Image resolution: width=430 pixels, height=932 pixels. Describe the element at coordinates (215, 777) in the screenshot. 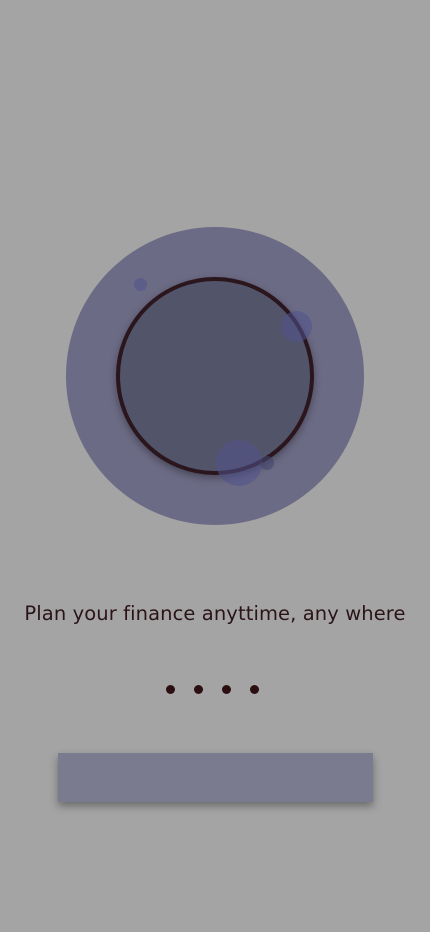

I see `get-started-button` at that location.